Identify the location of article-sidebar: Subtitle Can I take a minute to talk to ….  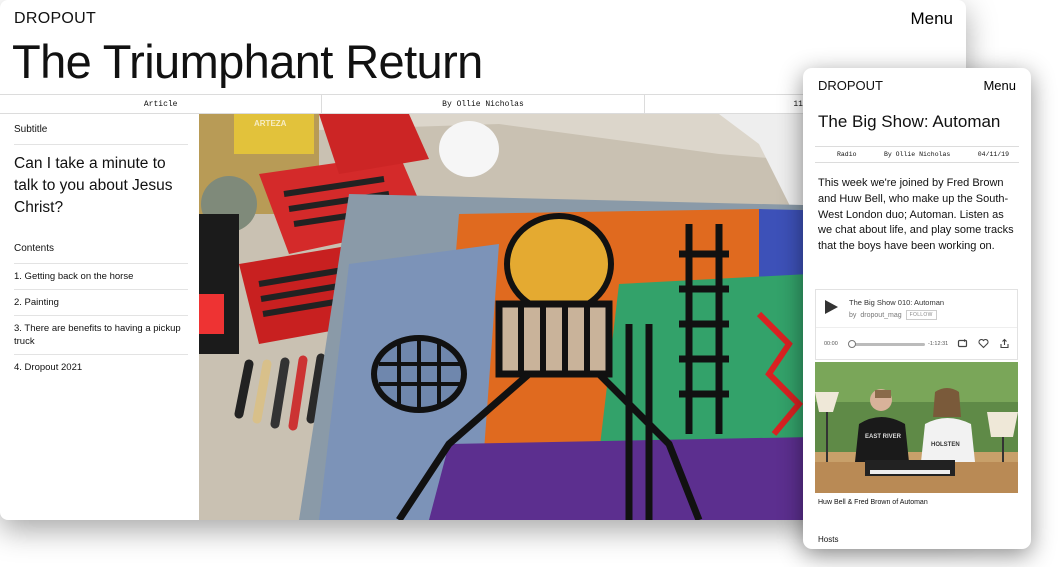
(101, 252).